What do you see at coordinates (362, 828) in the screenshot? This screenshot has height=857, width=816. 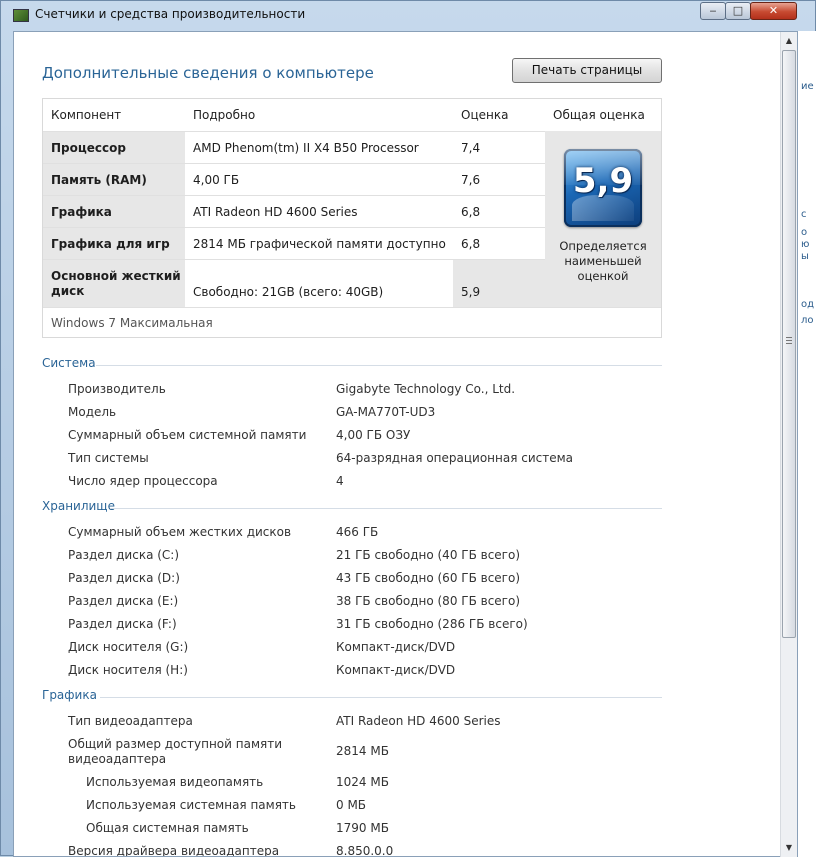 I see `graphics-value: 1790 МБ` at bounding box center [362, 828].